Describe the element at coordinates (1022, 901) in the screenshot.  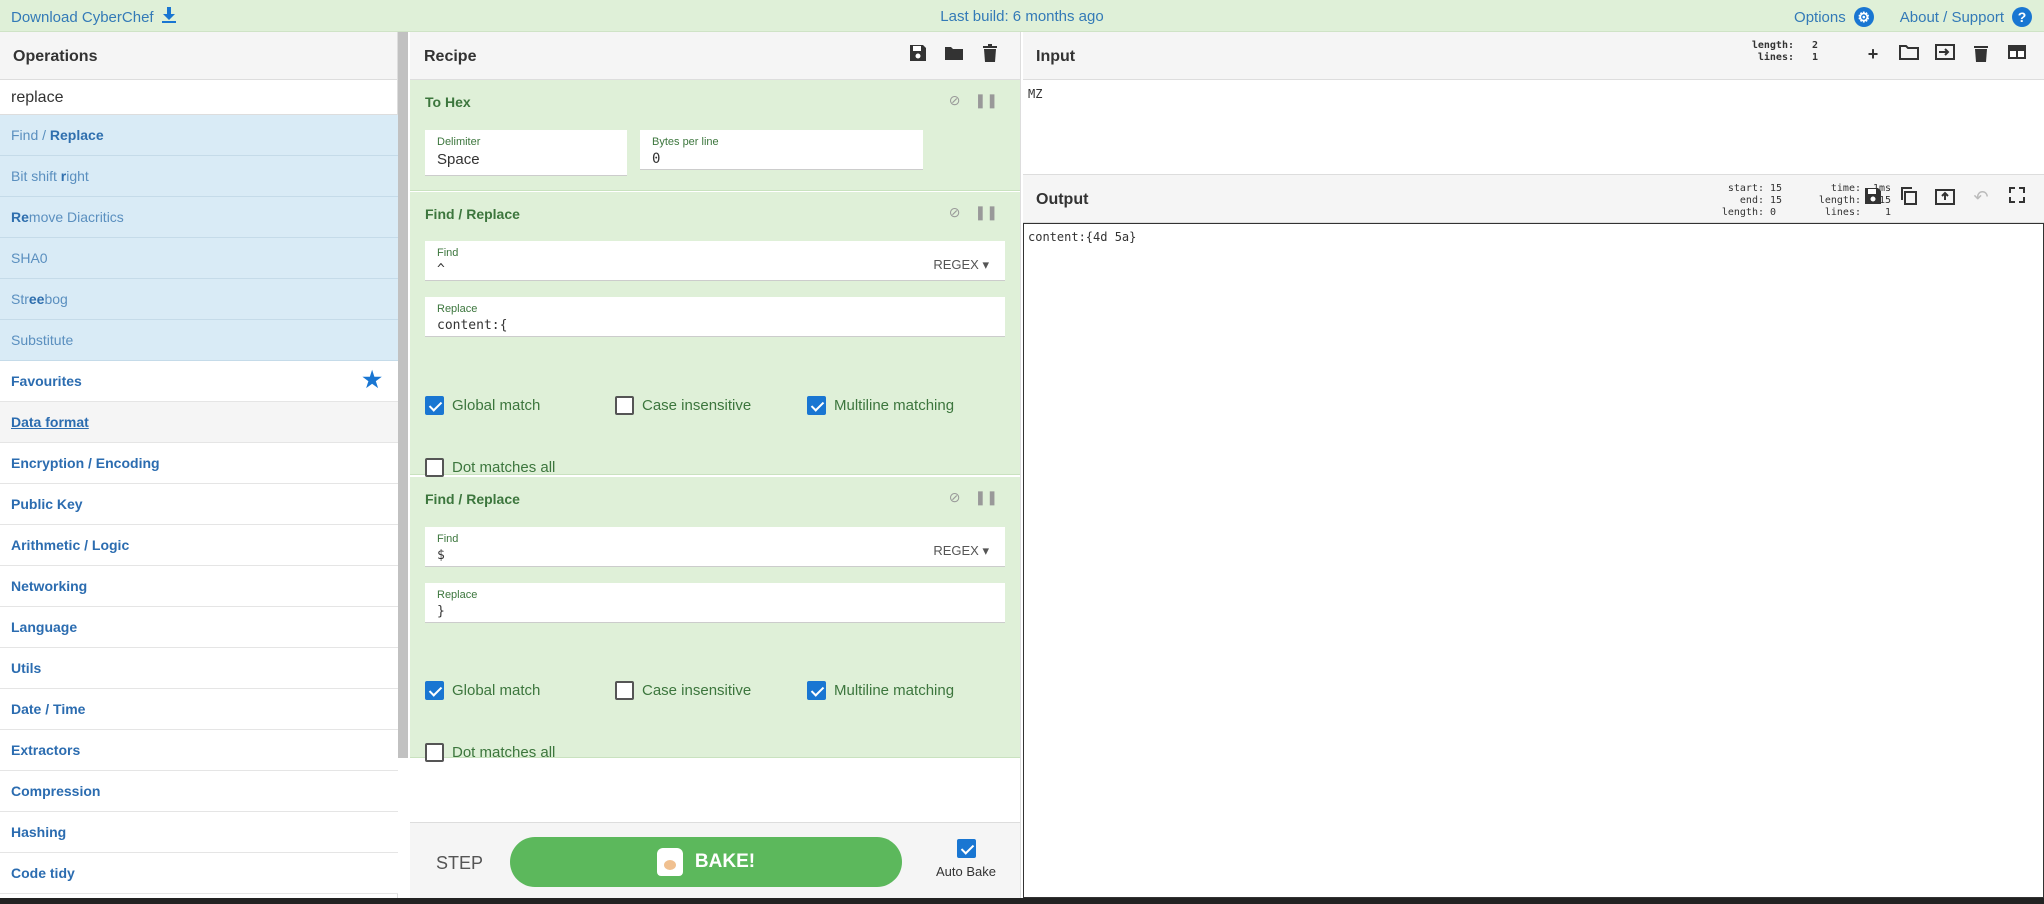
I see `taskbar-strip` at that location.